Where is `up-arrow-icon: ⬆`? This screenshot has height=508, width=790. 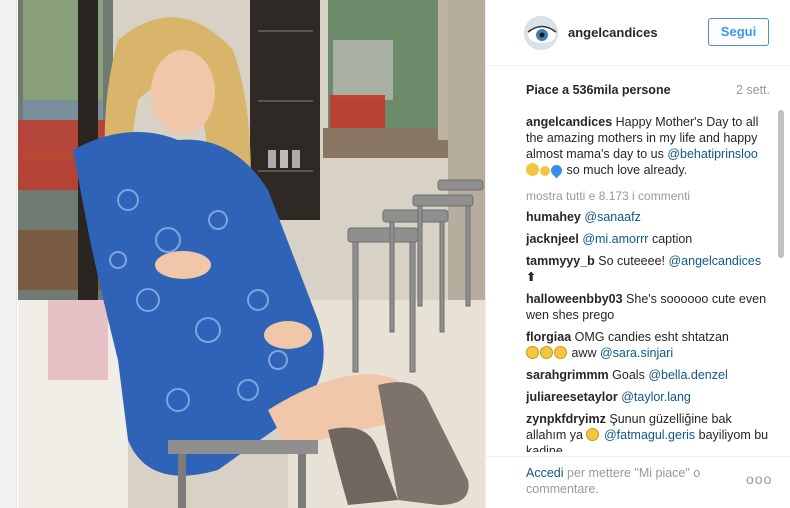 up-arrow-icon: ⬆ is located at coordinates (531, 277).